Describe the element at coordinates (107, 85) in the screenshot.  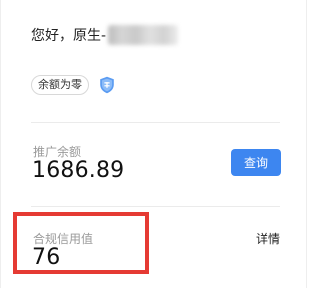
I see `shield-icon` at that location.